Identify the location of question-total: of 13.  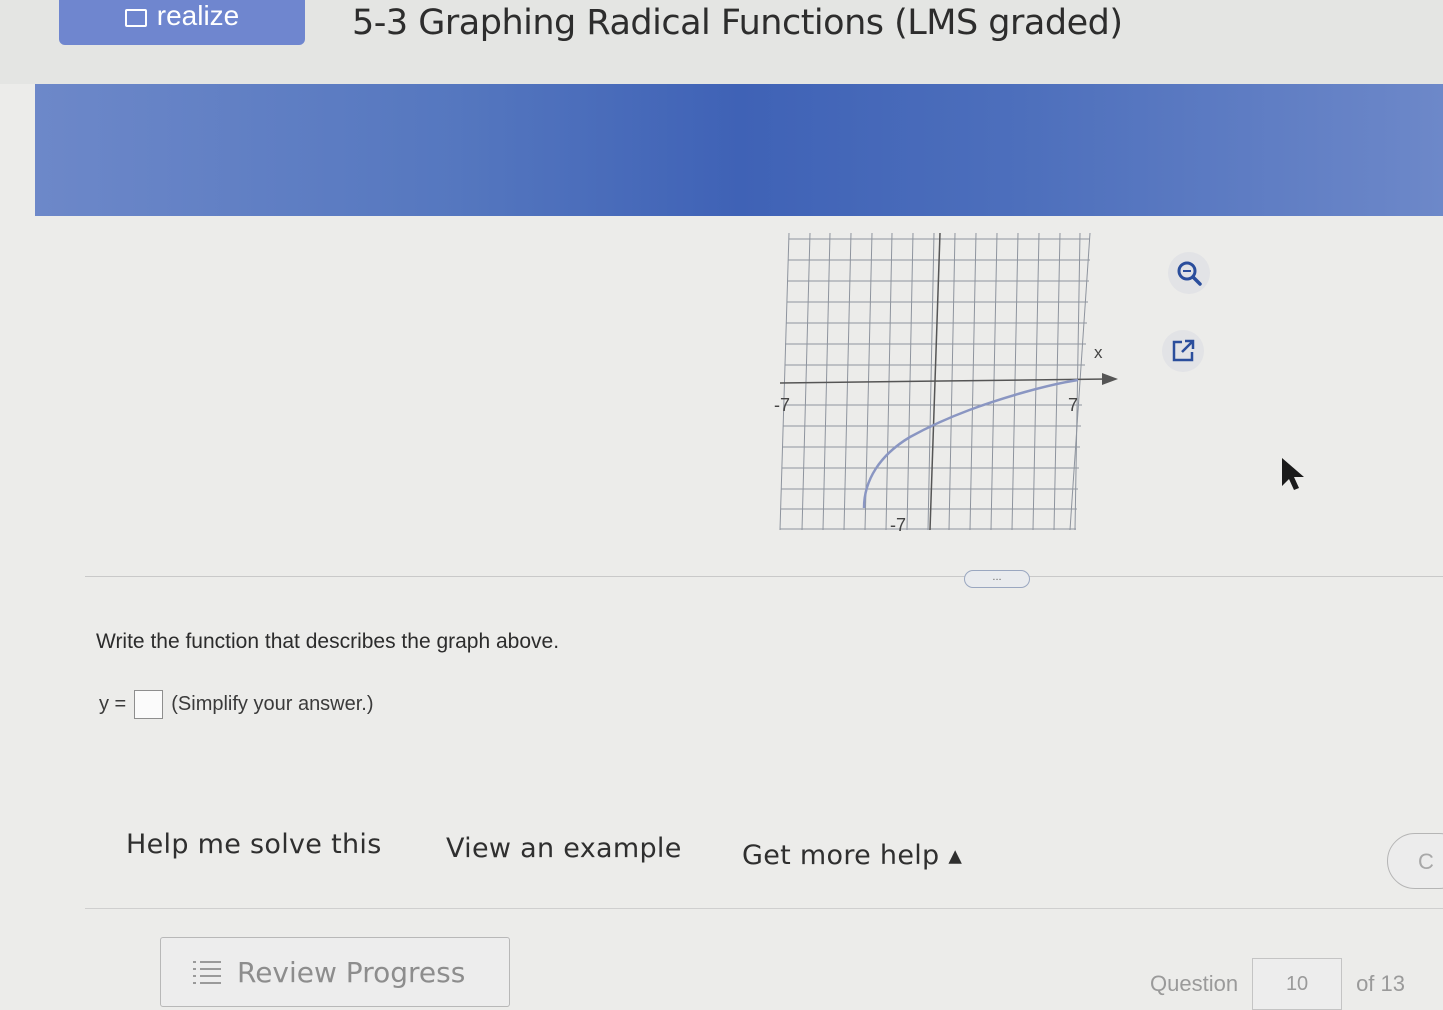
(1380, 983).